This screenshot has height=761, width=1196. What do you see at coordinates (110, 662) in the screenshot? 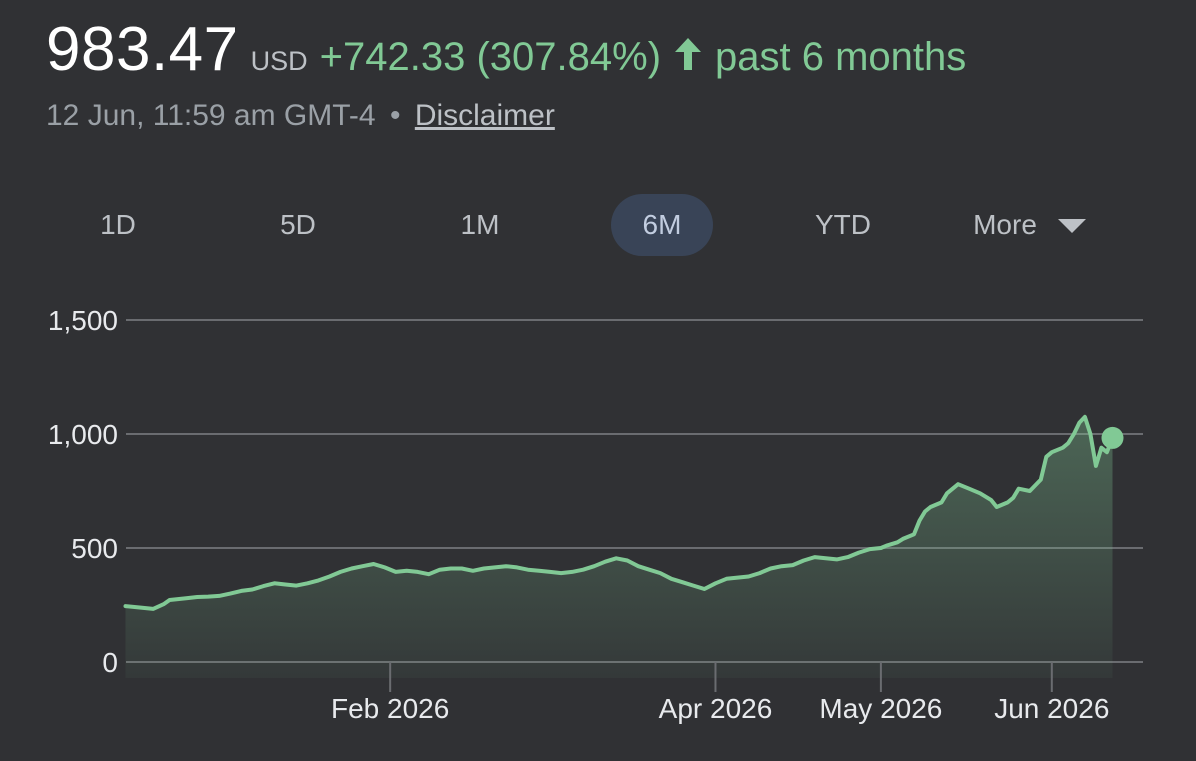
I see `y-tick-label: 0` at bounding box center [110, 662].